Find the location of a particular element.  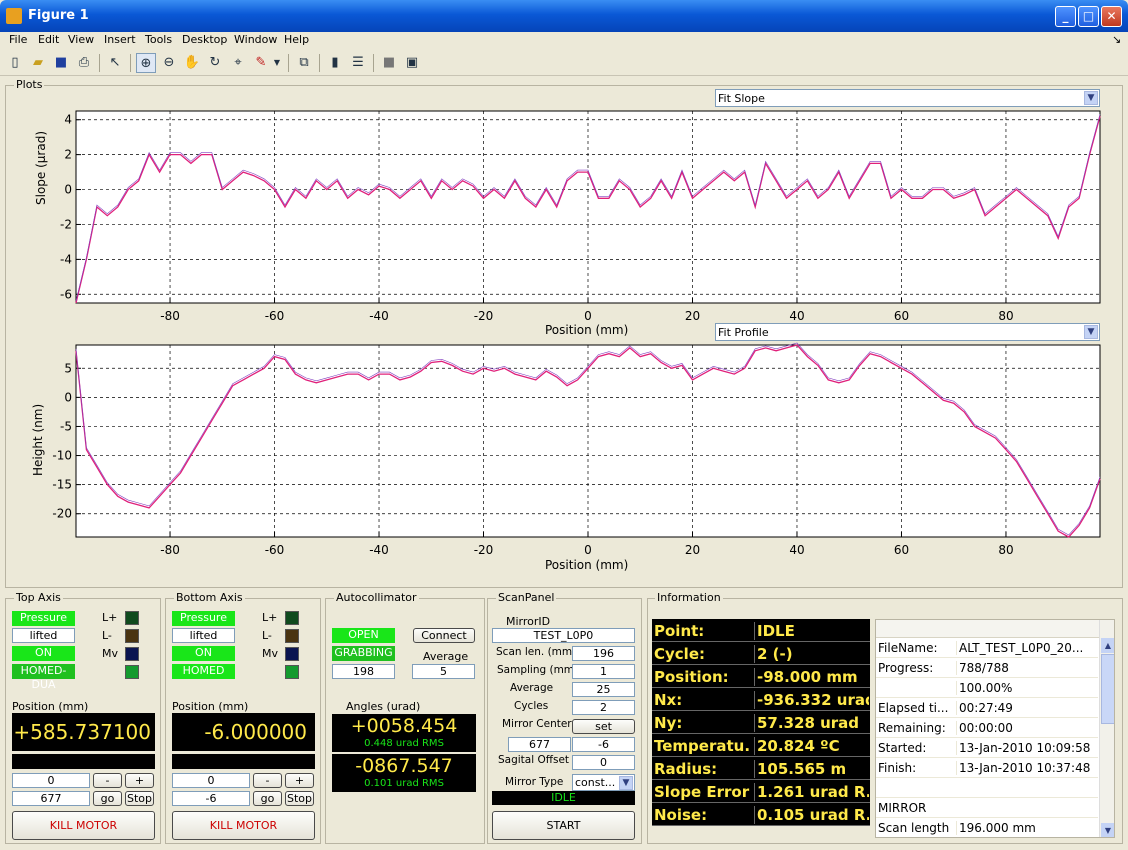

status-key: Radius: is located at coordinates (686, 769).